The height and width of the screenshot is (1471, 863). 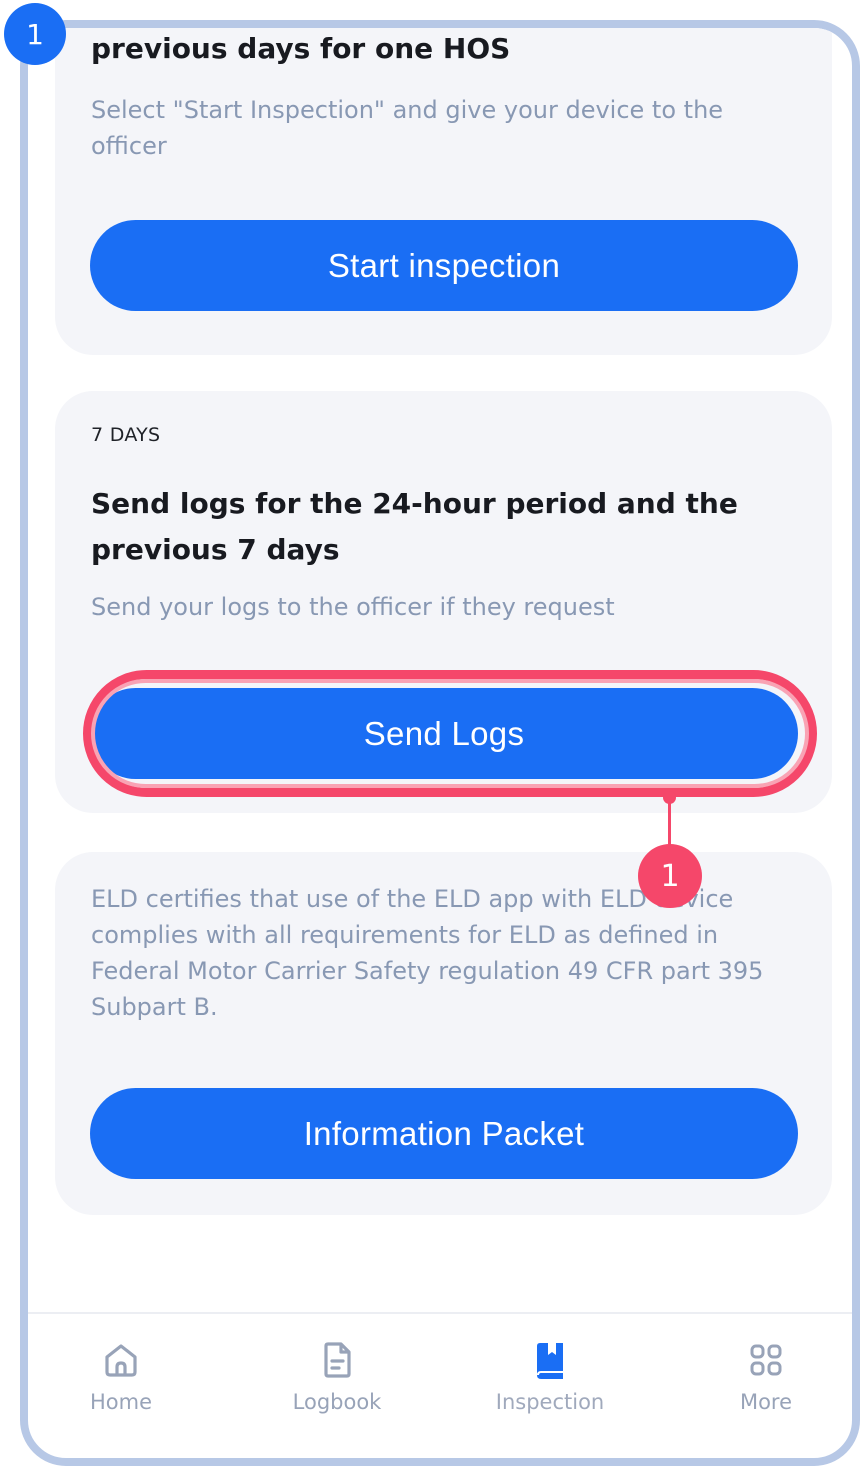 What do you see at coordinates (126, 435) in the screenshot?
I see `send-logs-kicker: 7 DAYS` at bounding box center [126, 435].